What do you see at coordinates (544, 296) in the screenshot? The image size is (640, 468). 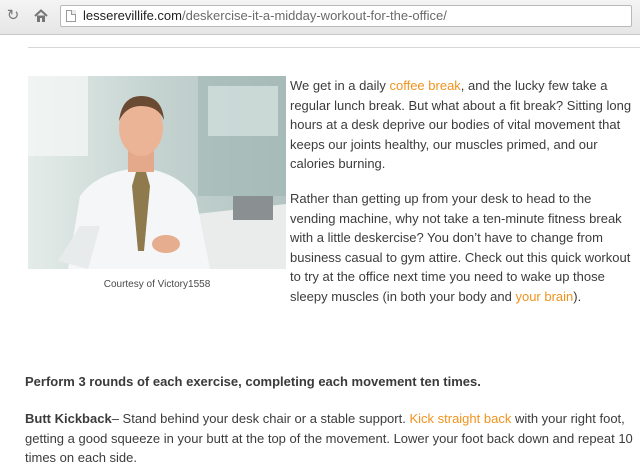 I see `your-brain-link: your brain` at bounding box center [544, 296].